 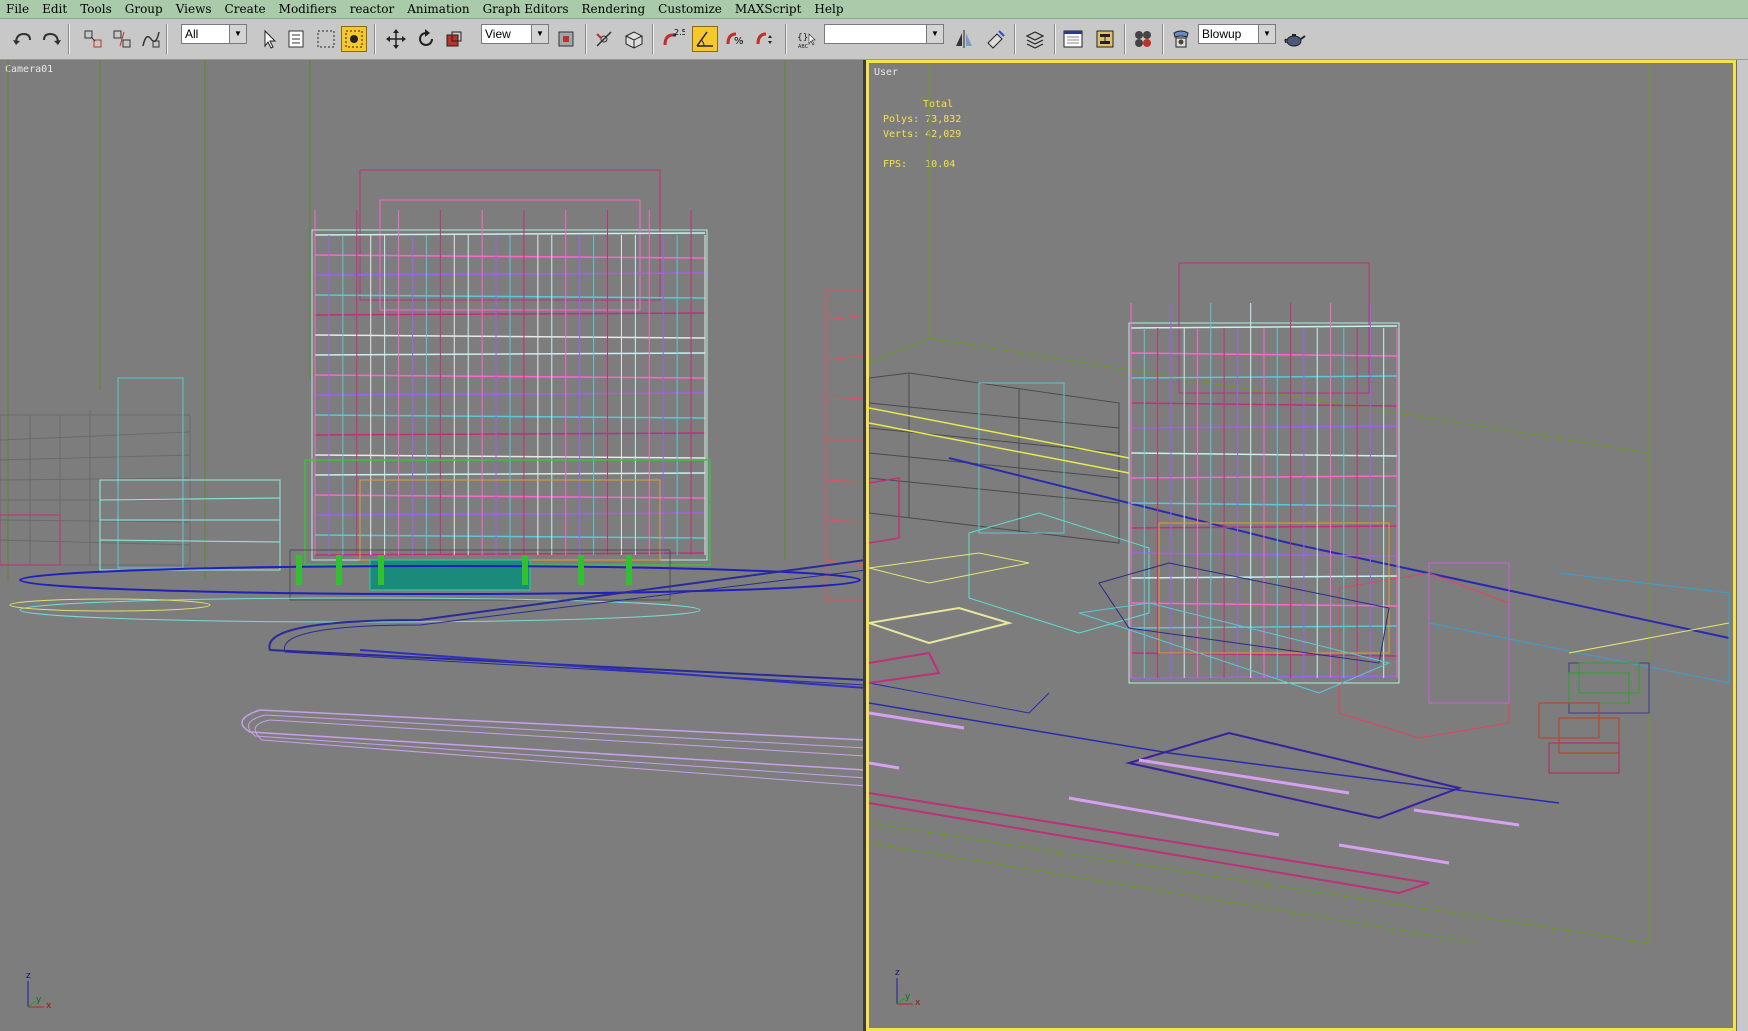 I want to click on select-and-scale-button, so click(x=454, y=39).